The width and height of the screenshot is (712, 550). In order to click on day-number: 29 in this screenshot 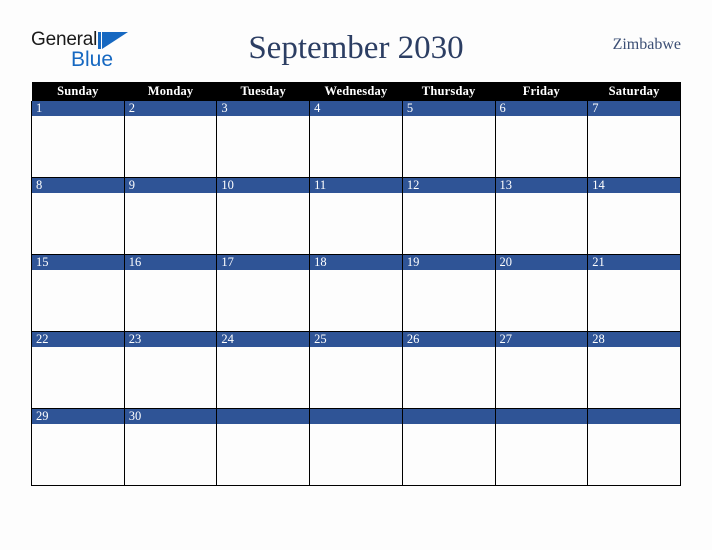, I will do `click(78, 416)`.